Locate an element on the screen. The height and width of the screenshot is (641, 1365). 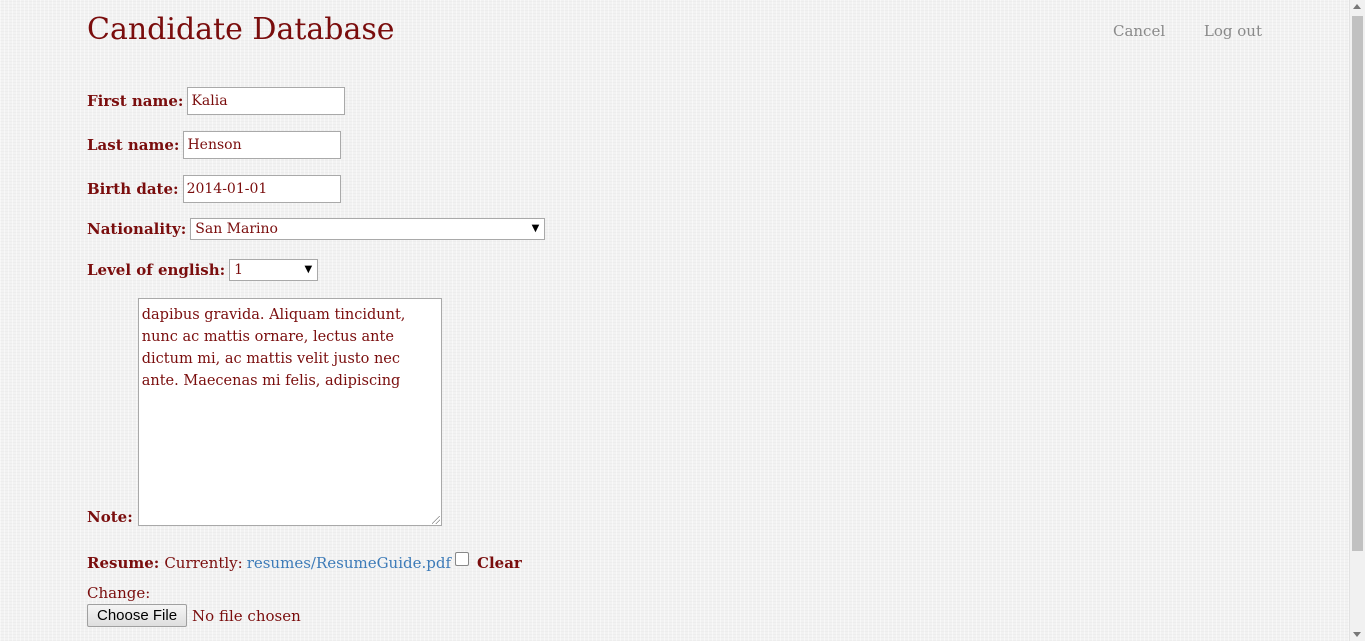
logout-link: Log out is located at coordinates (1233, 31).